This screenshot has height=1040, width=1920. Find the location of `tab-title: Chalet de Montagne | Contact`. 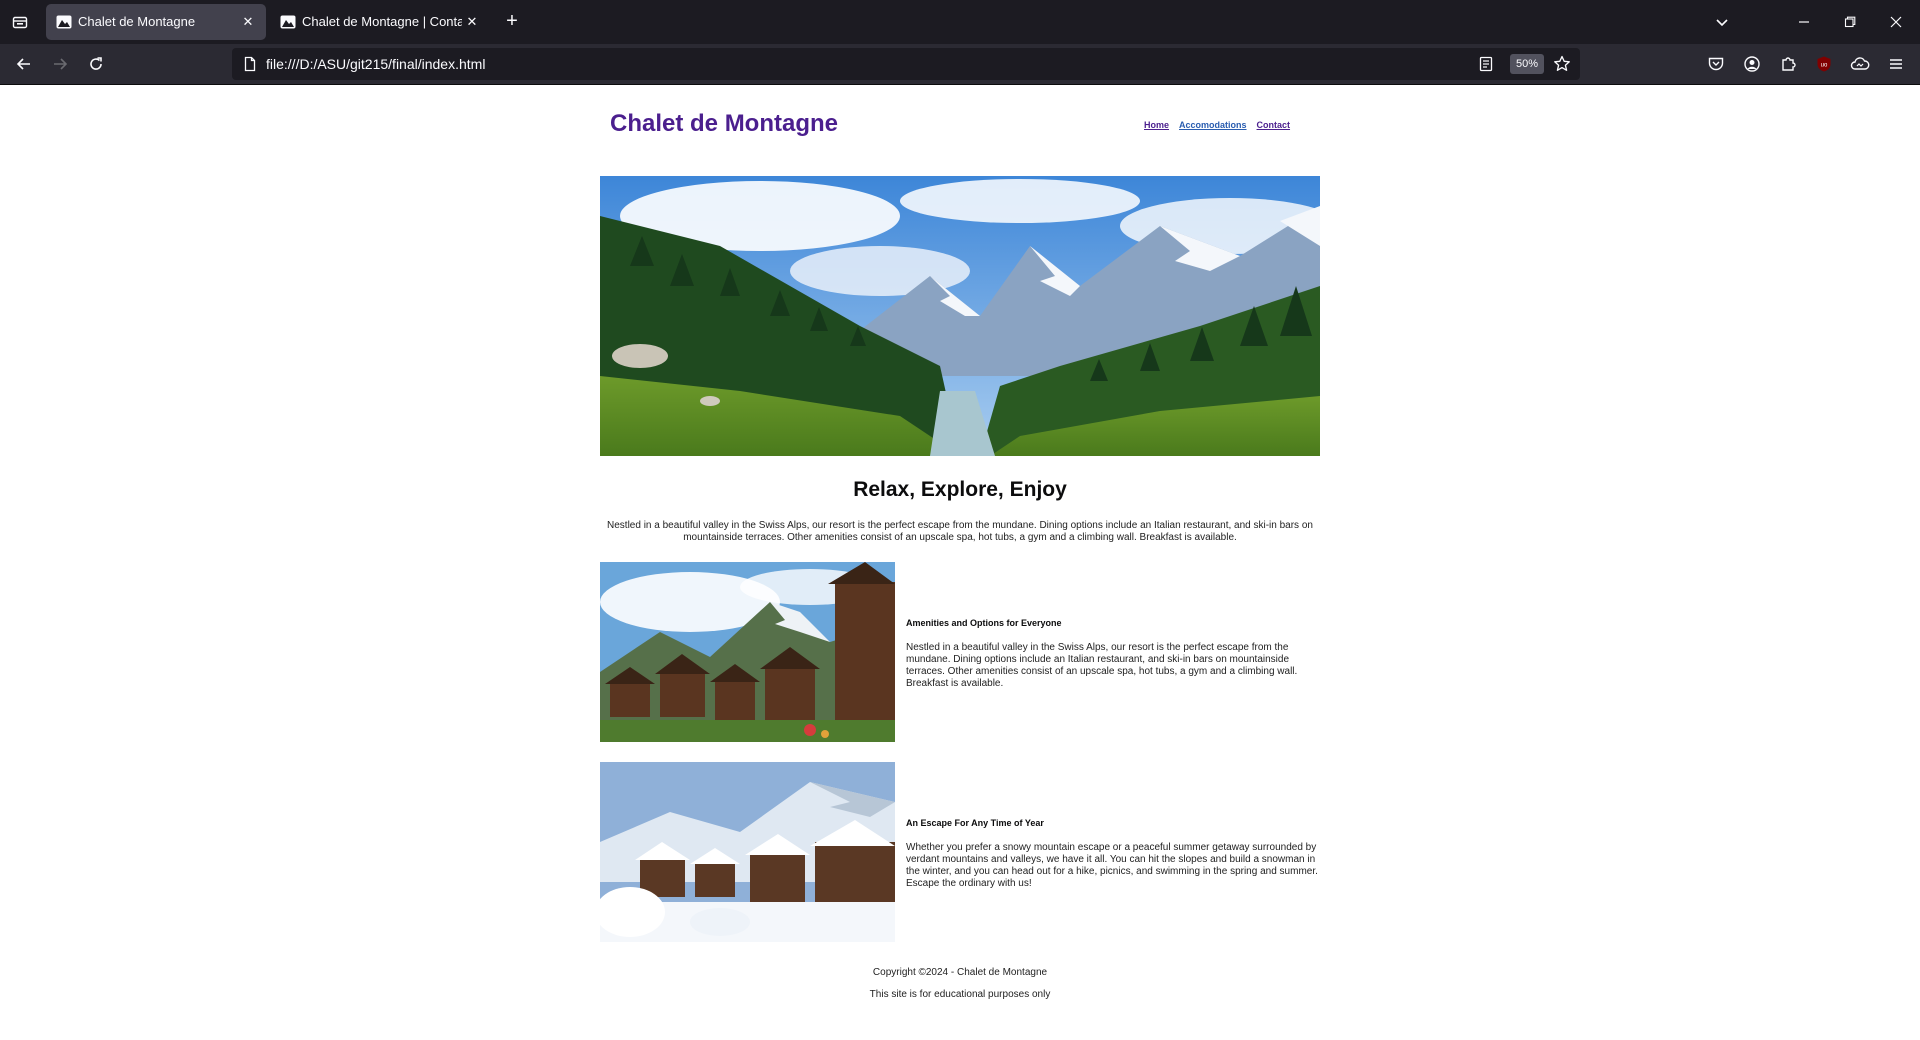

tab-title: Chalet de Montagne | Contact is located at coordinates (382, 21).